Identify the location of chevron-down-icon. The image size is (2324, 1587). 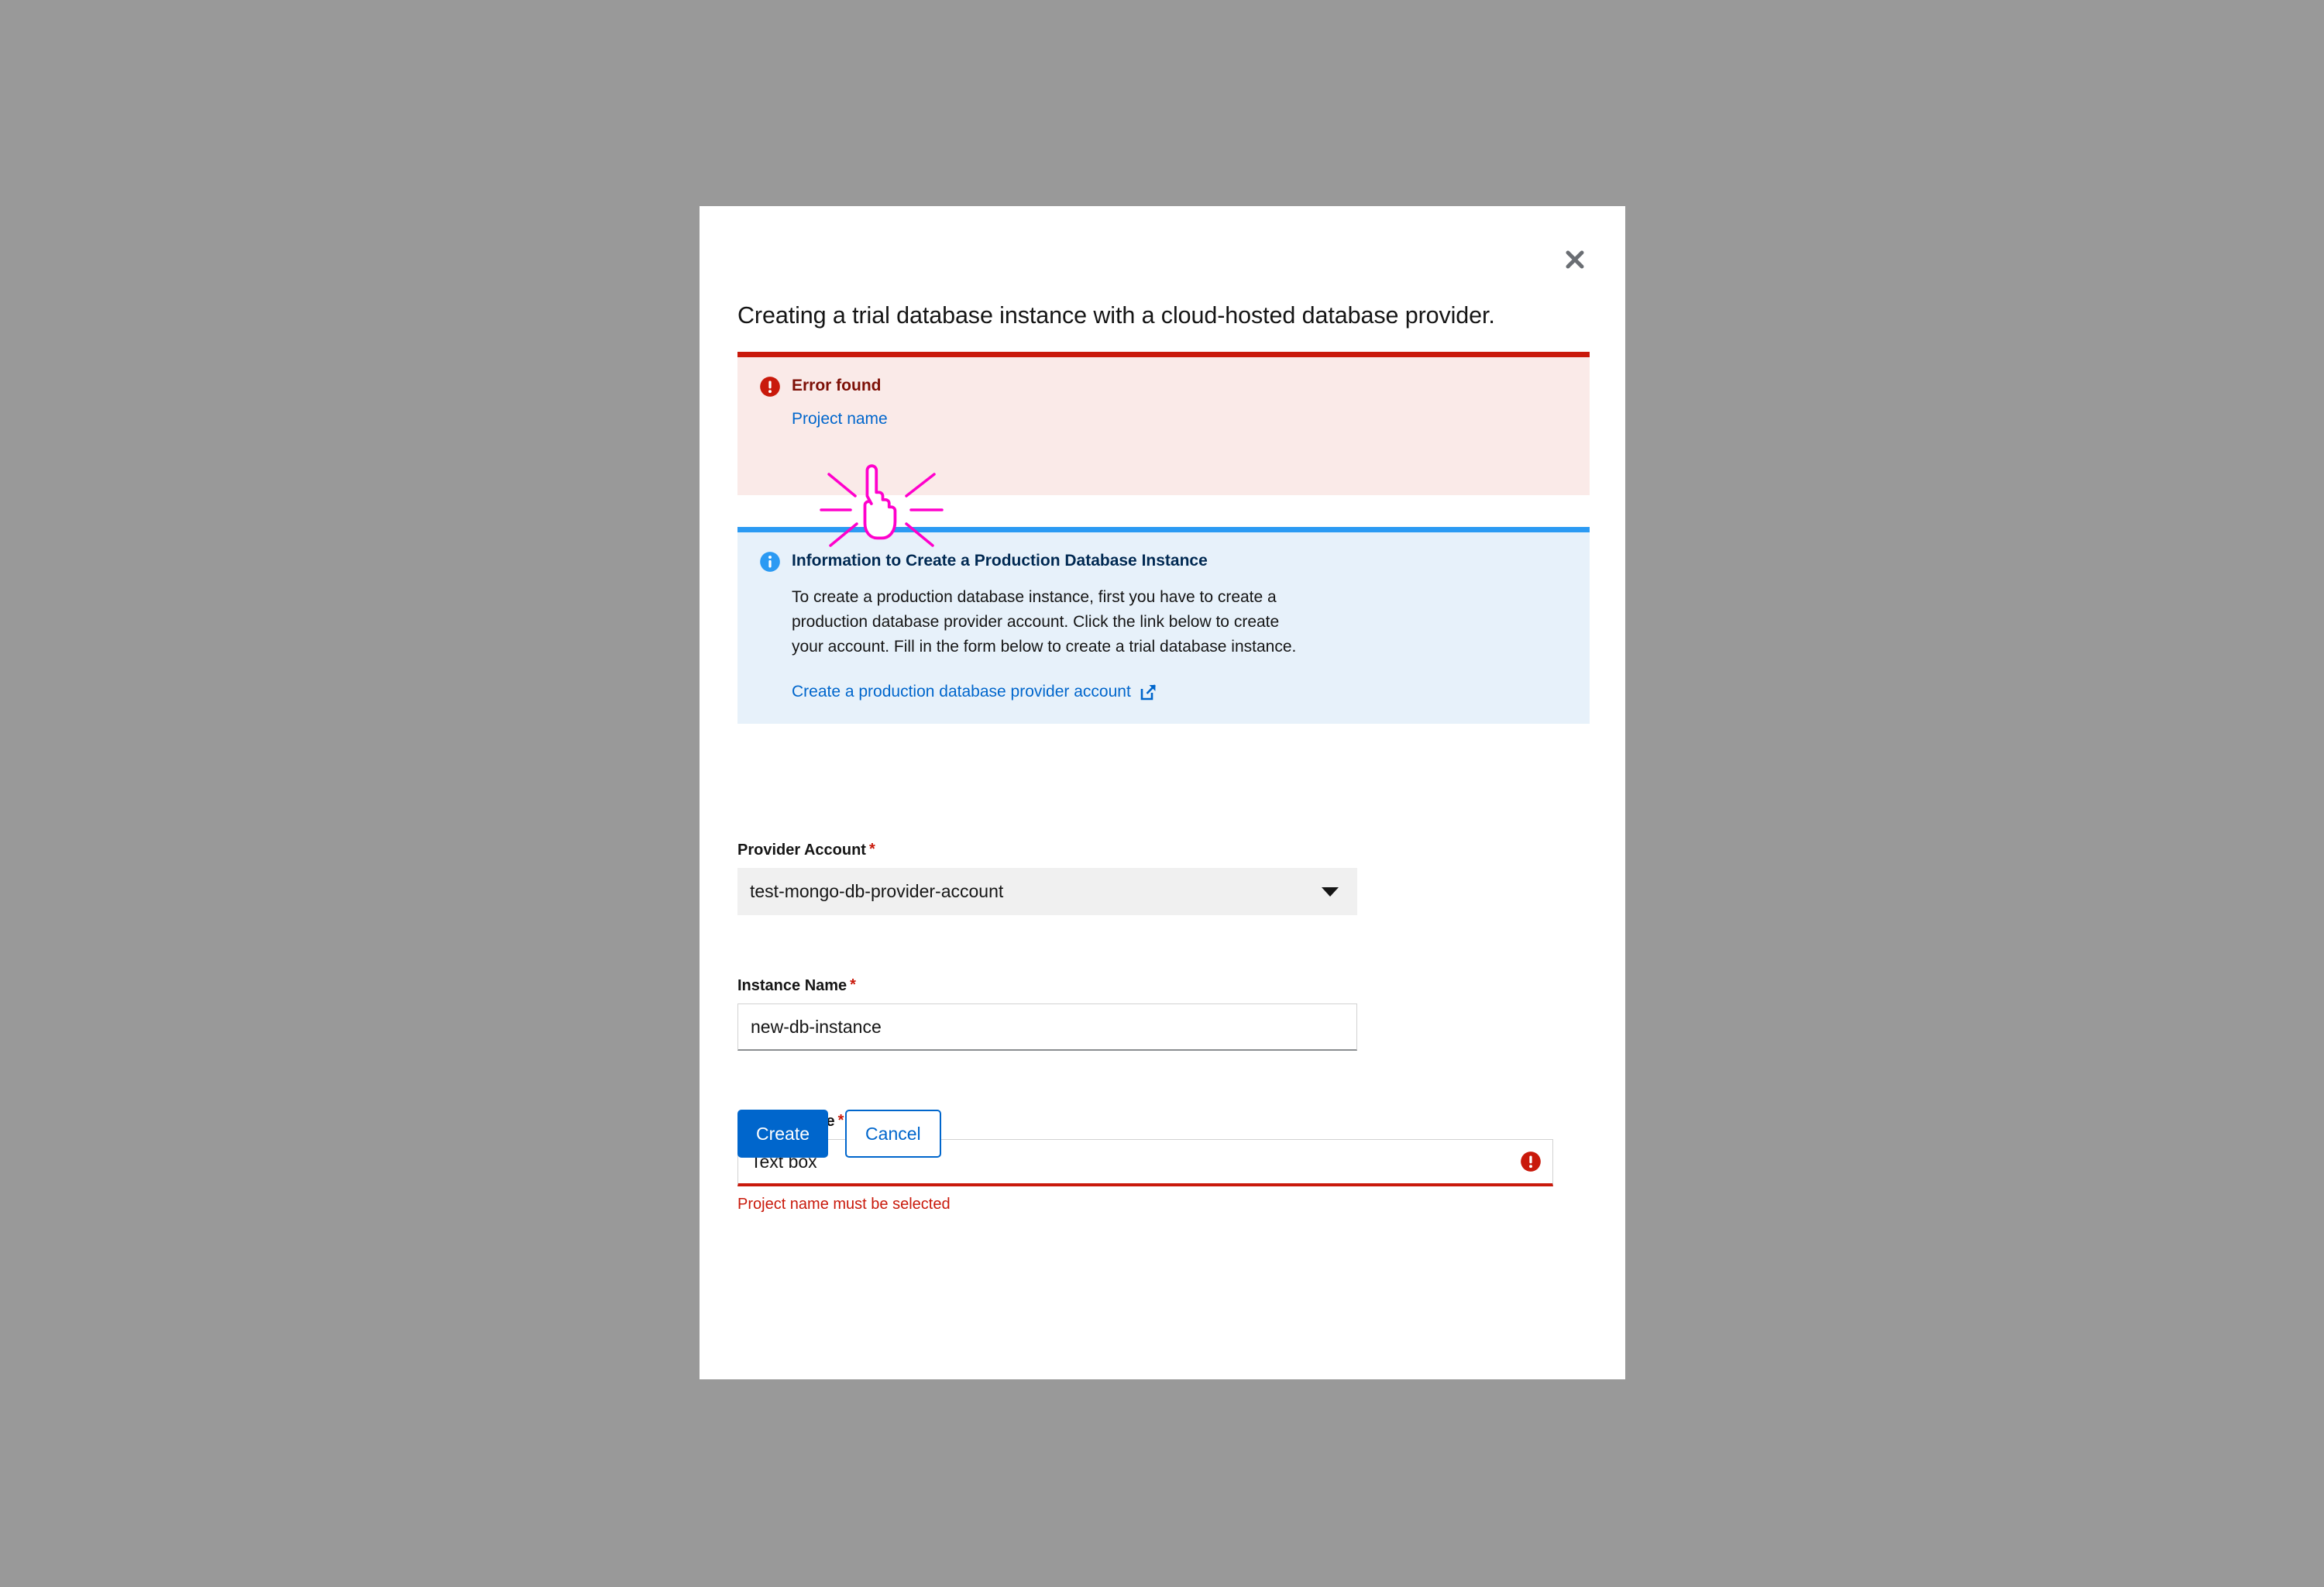
(1330, 891).